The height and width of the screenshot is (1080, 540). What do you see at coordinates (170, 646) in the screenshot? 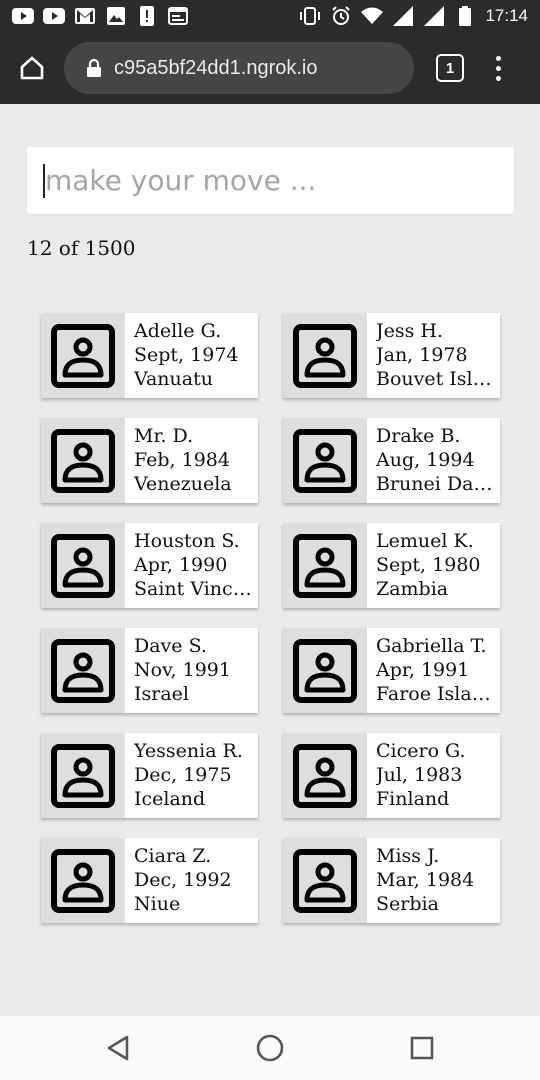
I see `person-name: Dave S.` at bounding box center [170, 646].